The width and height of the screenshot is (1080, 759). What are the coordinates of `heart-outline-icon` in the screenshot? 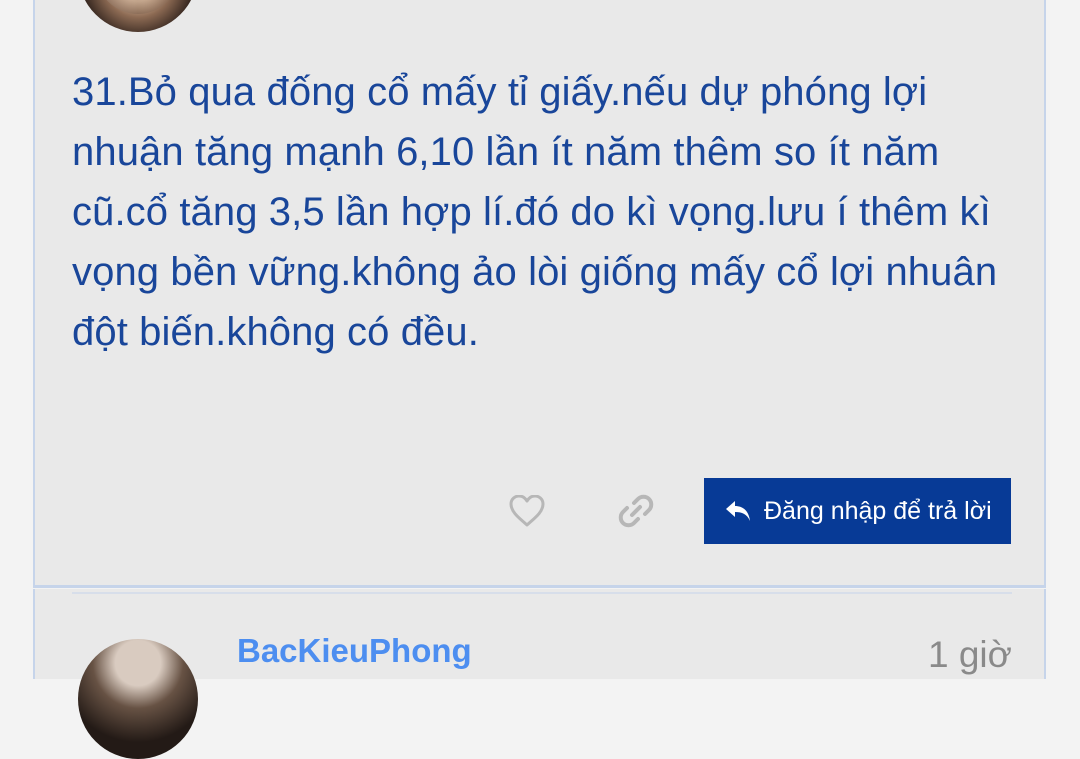 It's located at (527, 511).